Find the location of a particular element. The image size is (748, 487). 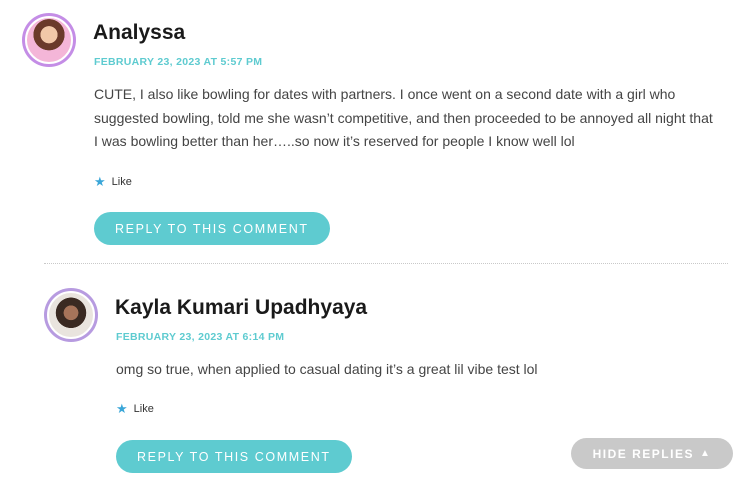

hide-replies-label: HIDE REPLIES is located at coordinates (643, 453).